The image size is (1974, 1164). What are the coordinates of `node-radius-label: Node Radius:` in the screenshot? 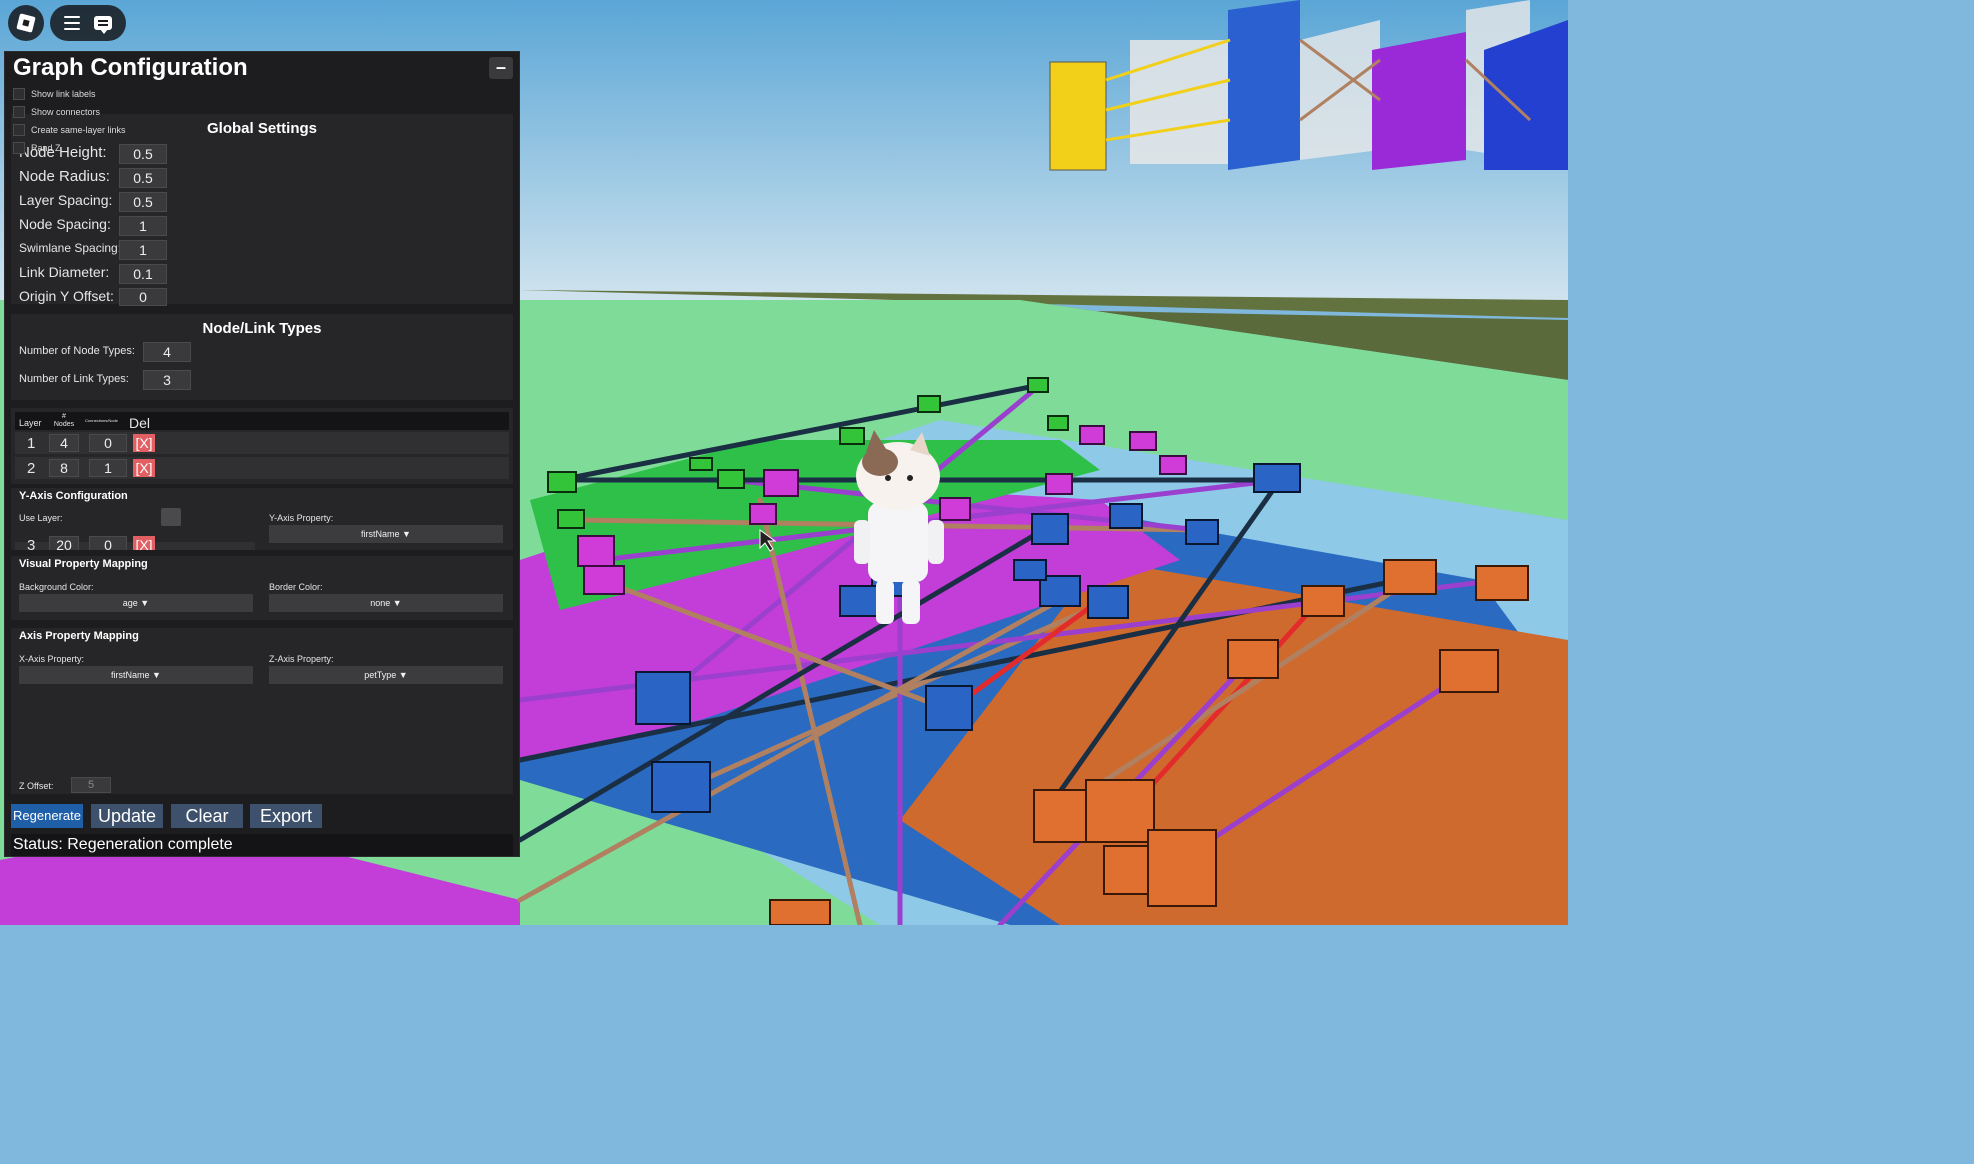 It's located at (64, 176).